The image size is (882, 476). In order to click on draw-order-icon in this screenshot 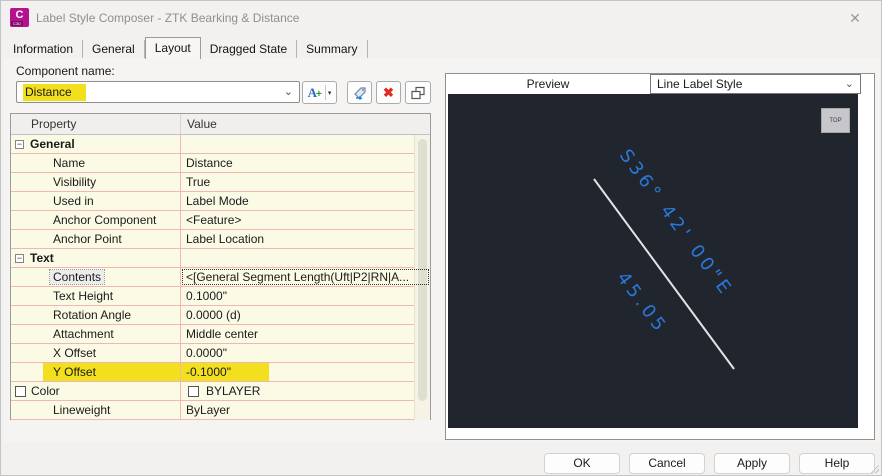, I will do `click(418, 92)`.